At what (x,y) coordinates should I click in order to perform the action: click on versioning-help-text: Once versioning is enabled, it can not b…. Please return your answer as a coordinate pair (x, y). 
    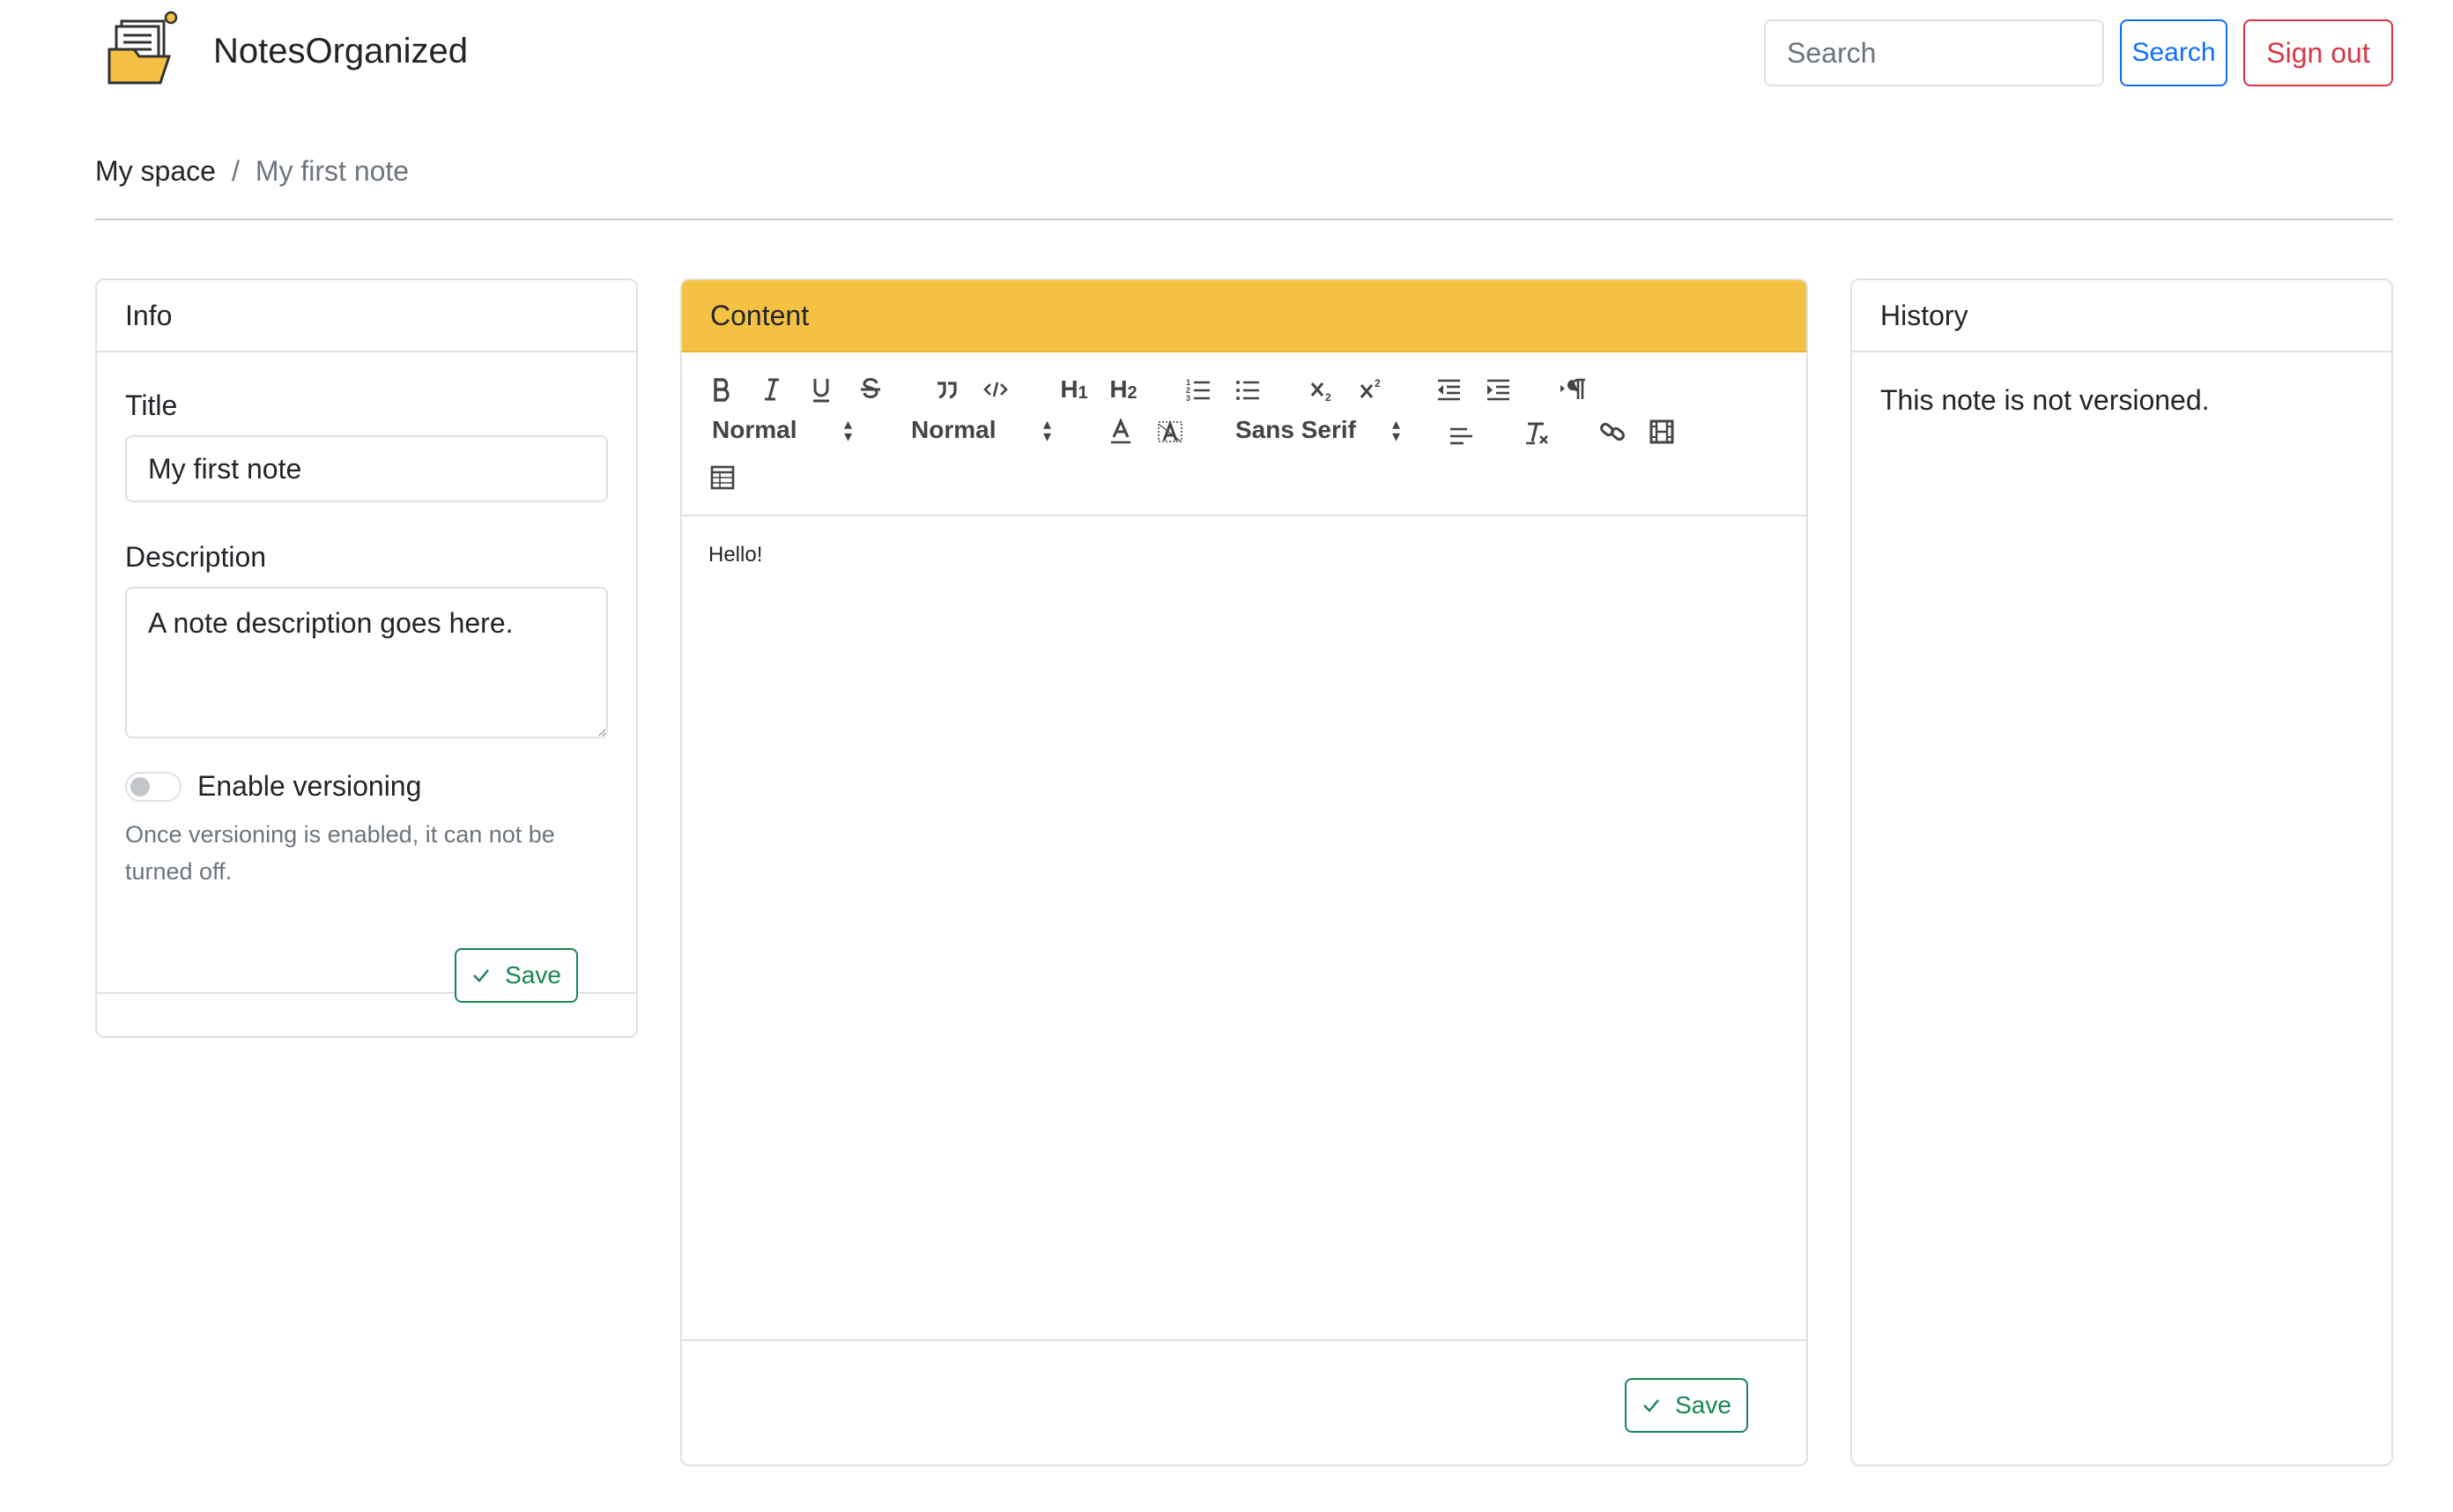
    Looking at the image, I should click on (340, 853).